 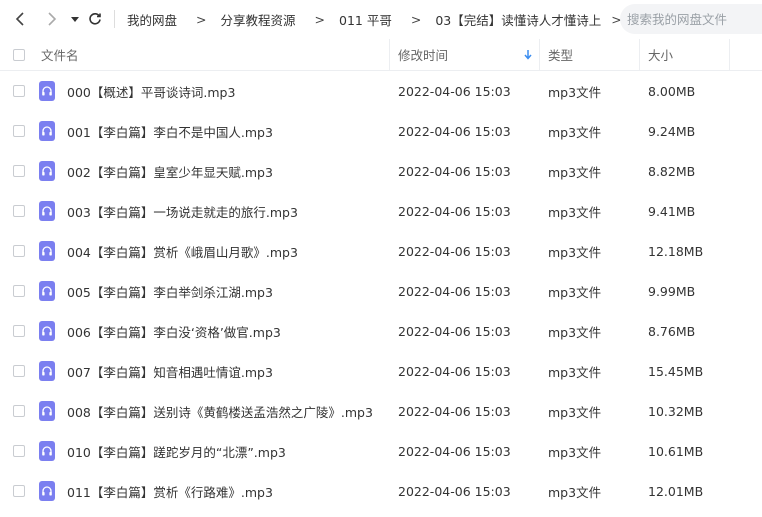 What do you see at coordinates (182, 251) in the screenshot?
I see `file-name: 004【李白篇】赏析《峨眉山月歌》.mp3` at bounding box center [182, 251].